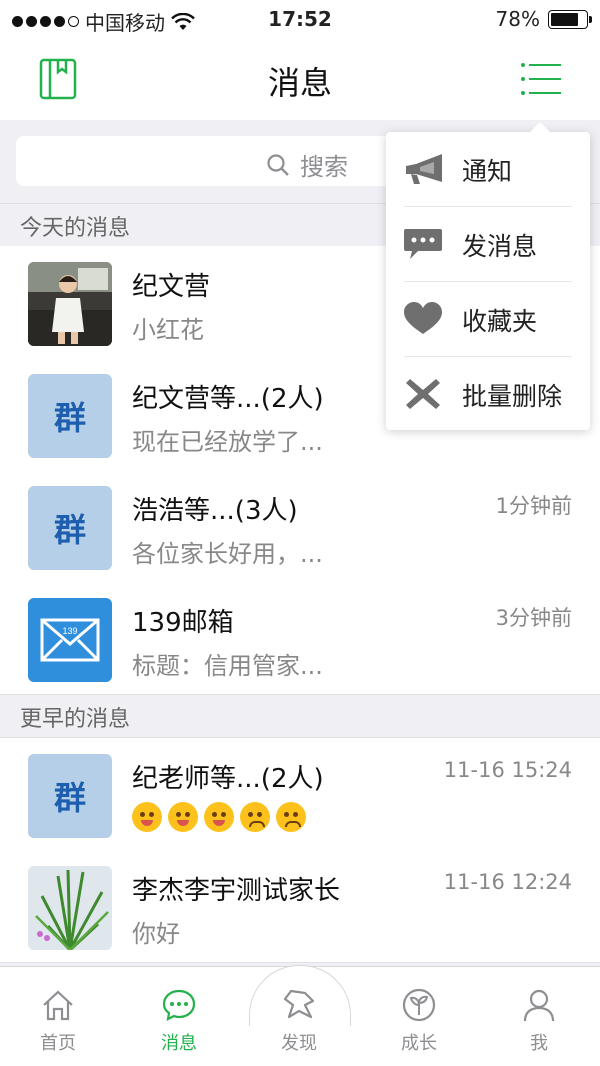 The height and width of the screenshot is (1066, 600). Describe the element at coordinates (236, 891) in the screenshot. I see `message-title: 李杰李宇测试家长` at that location.